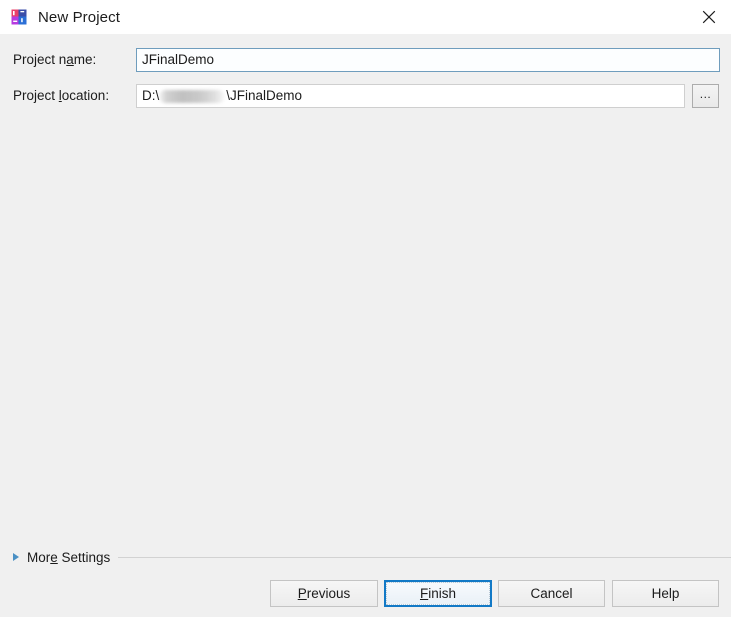  What do you see at coordinates (85, 95) in the screenshot?
I see `label-part-after: ocation:` at bounding box center [85, 95].